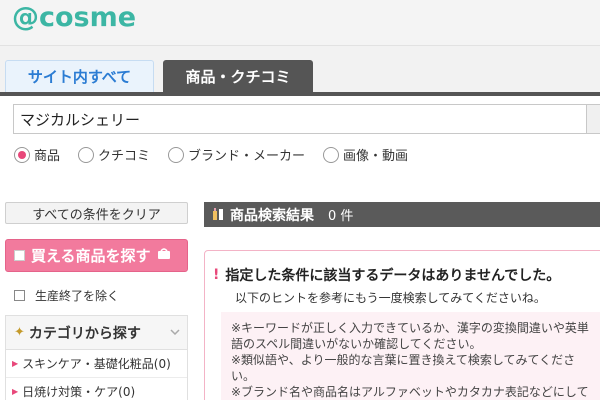 The image size is (600, 400). I want to click on hint-item: ※類似語や、より一般的な言葉に置き換えて検索してみてください。, so click(403, 368).